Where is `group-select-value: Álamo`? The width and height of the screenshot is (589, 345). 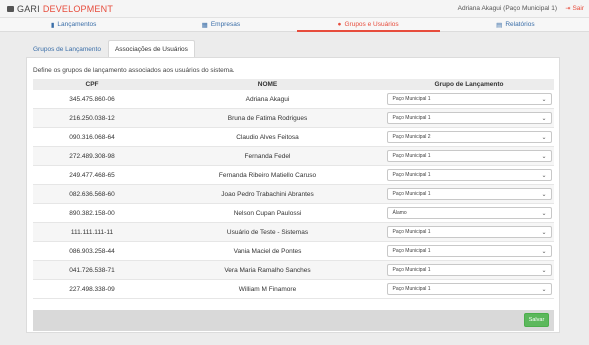 group-select-value: Álamo is located at coordinates (399, 213).